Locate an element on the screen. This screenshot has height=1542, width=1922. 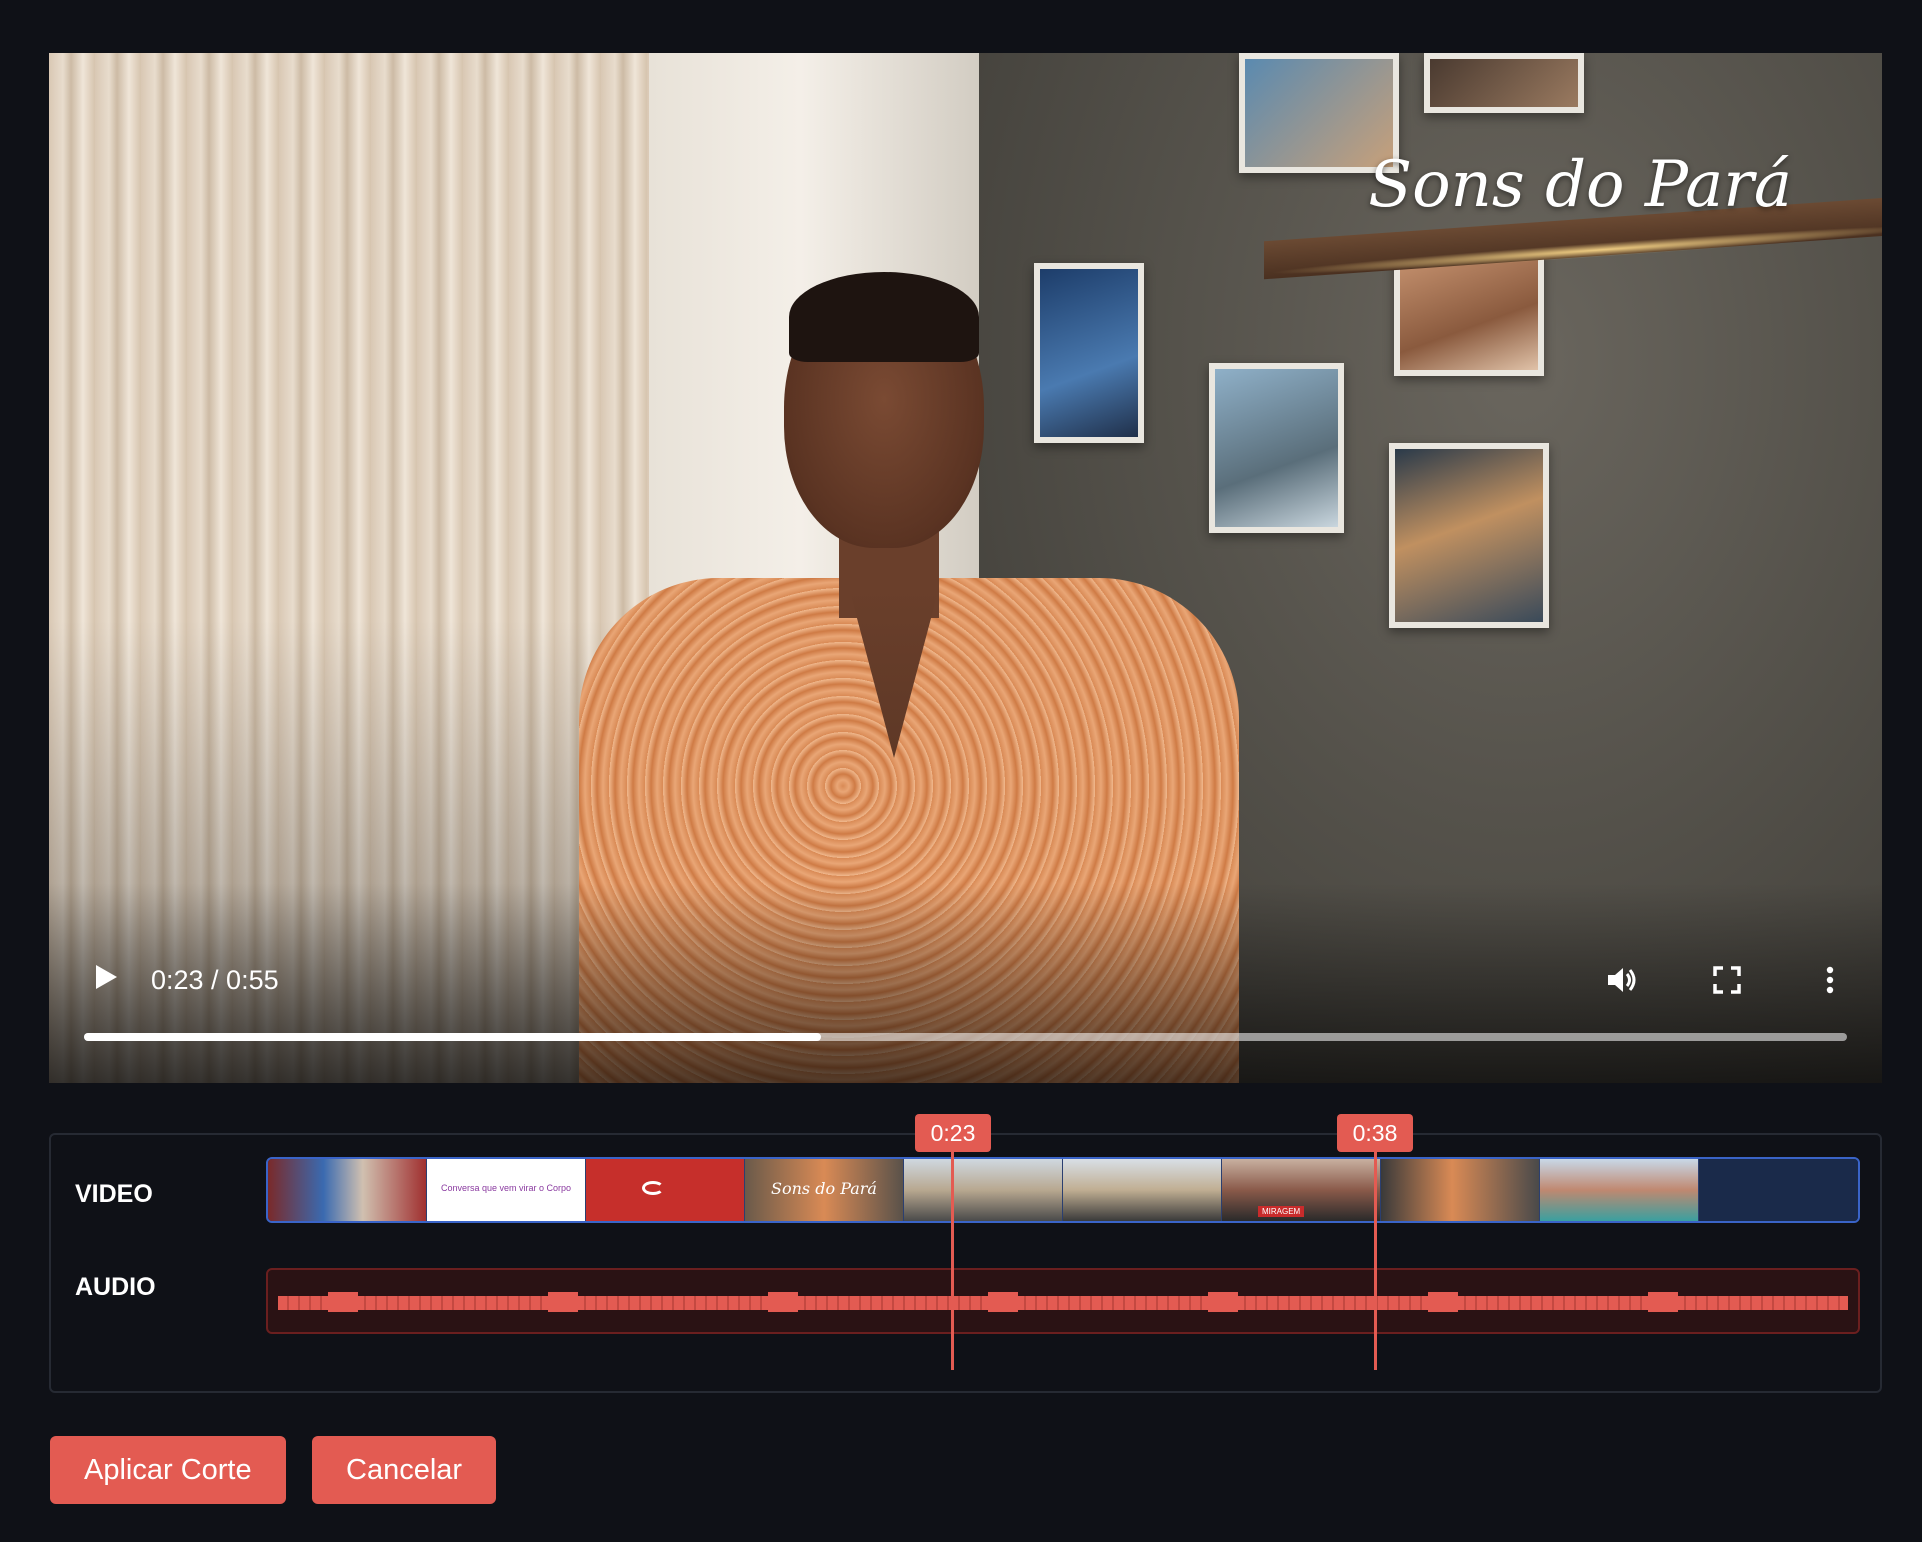
play-icon is located at coordinates (106, 977).